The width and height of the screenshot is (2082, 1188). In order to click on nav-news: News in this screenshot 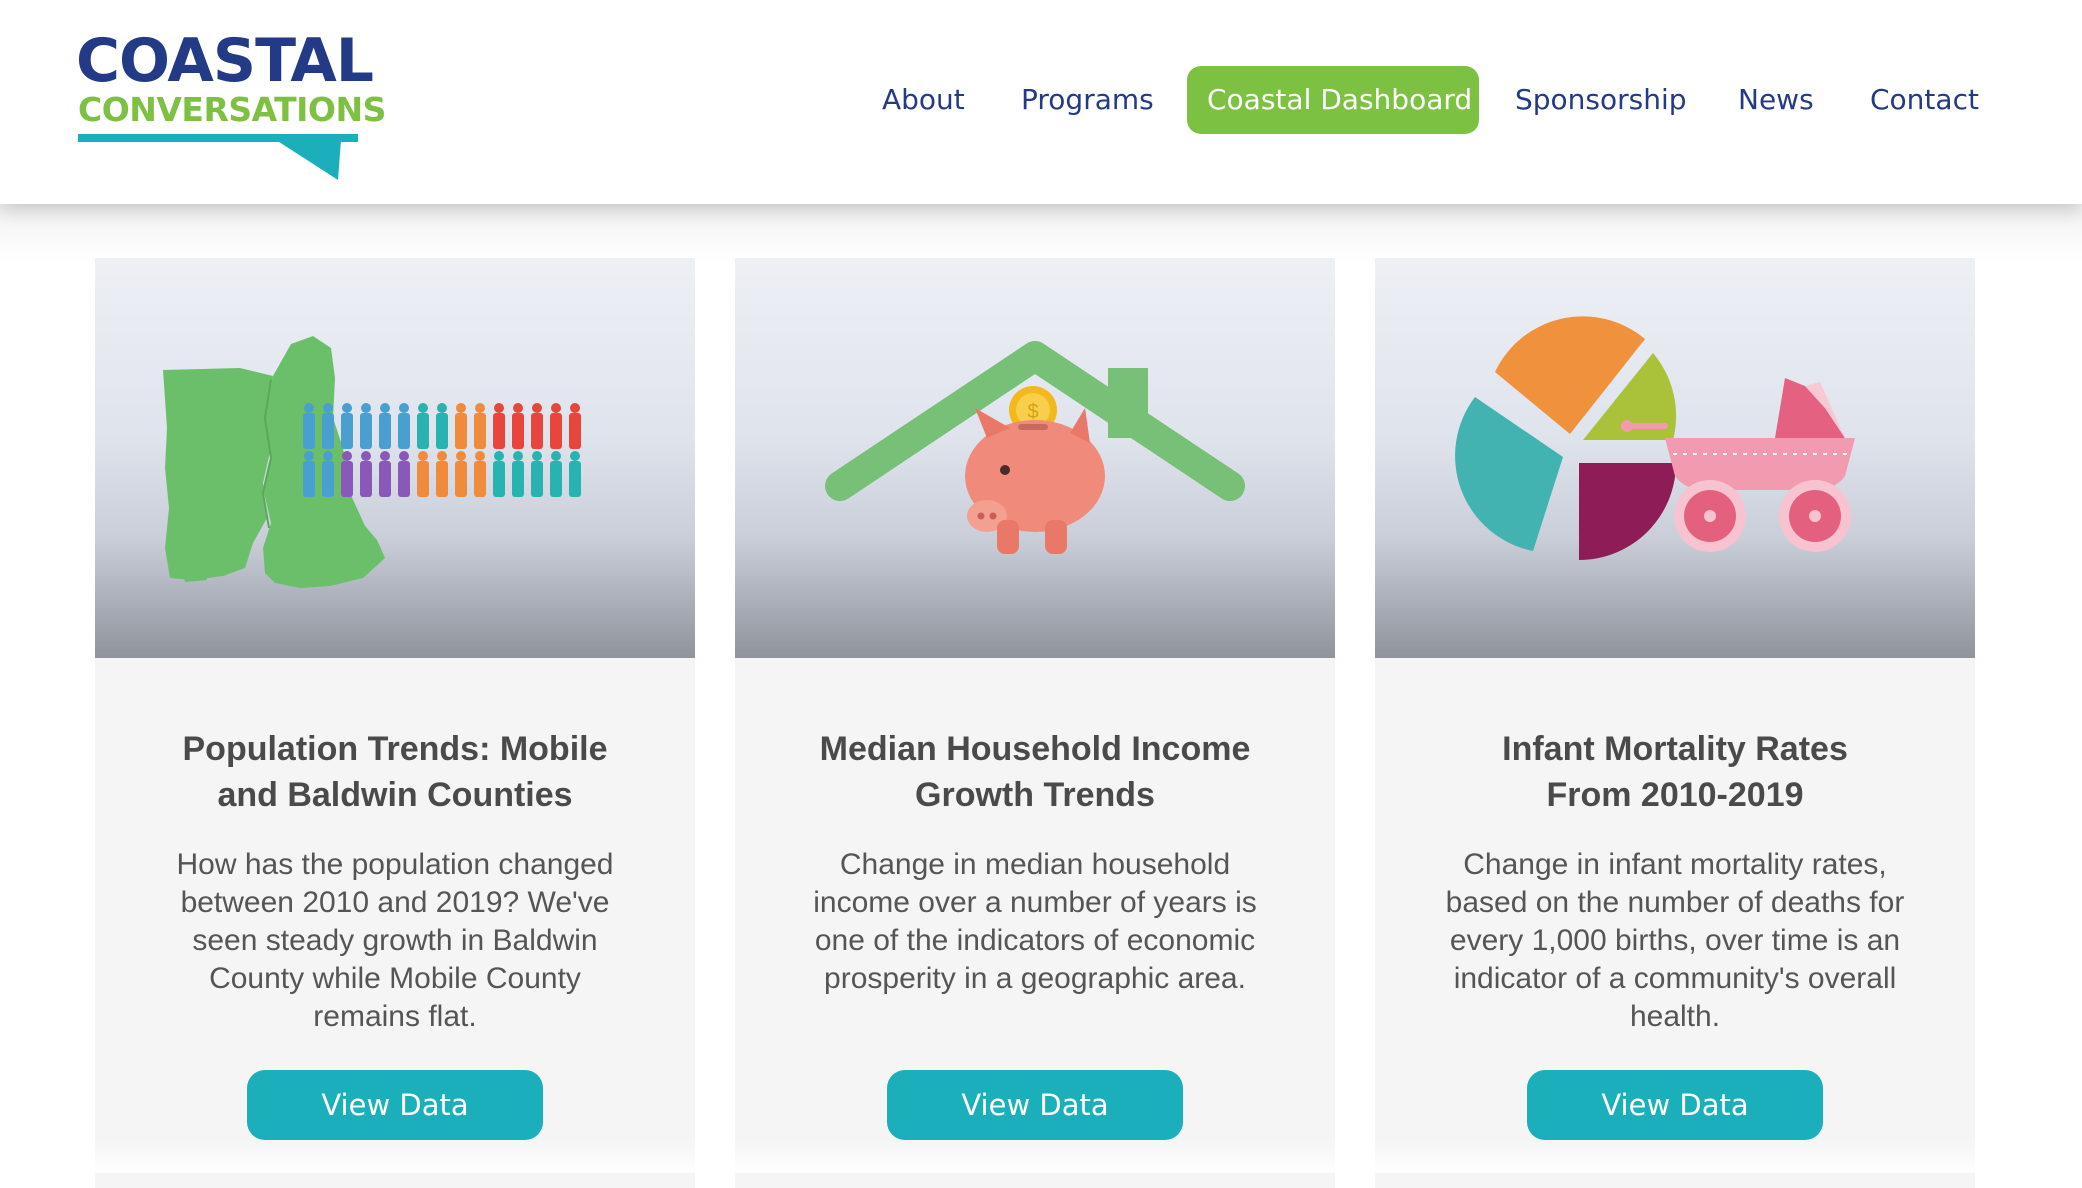, I will do `click(1776, 100)`.